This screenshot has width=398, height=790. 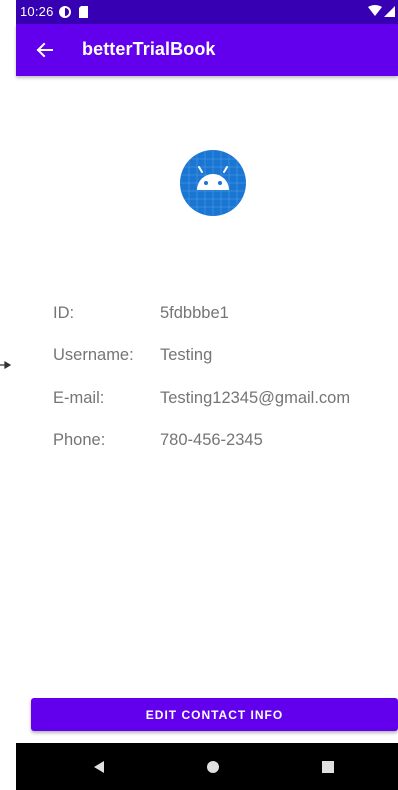 I want to click on id-value: 5fdbbbe1, so click(x=194, y=313).